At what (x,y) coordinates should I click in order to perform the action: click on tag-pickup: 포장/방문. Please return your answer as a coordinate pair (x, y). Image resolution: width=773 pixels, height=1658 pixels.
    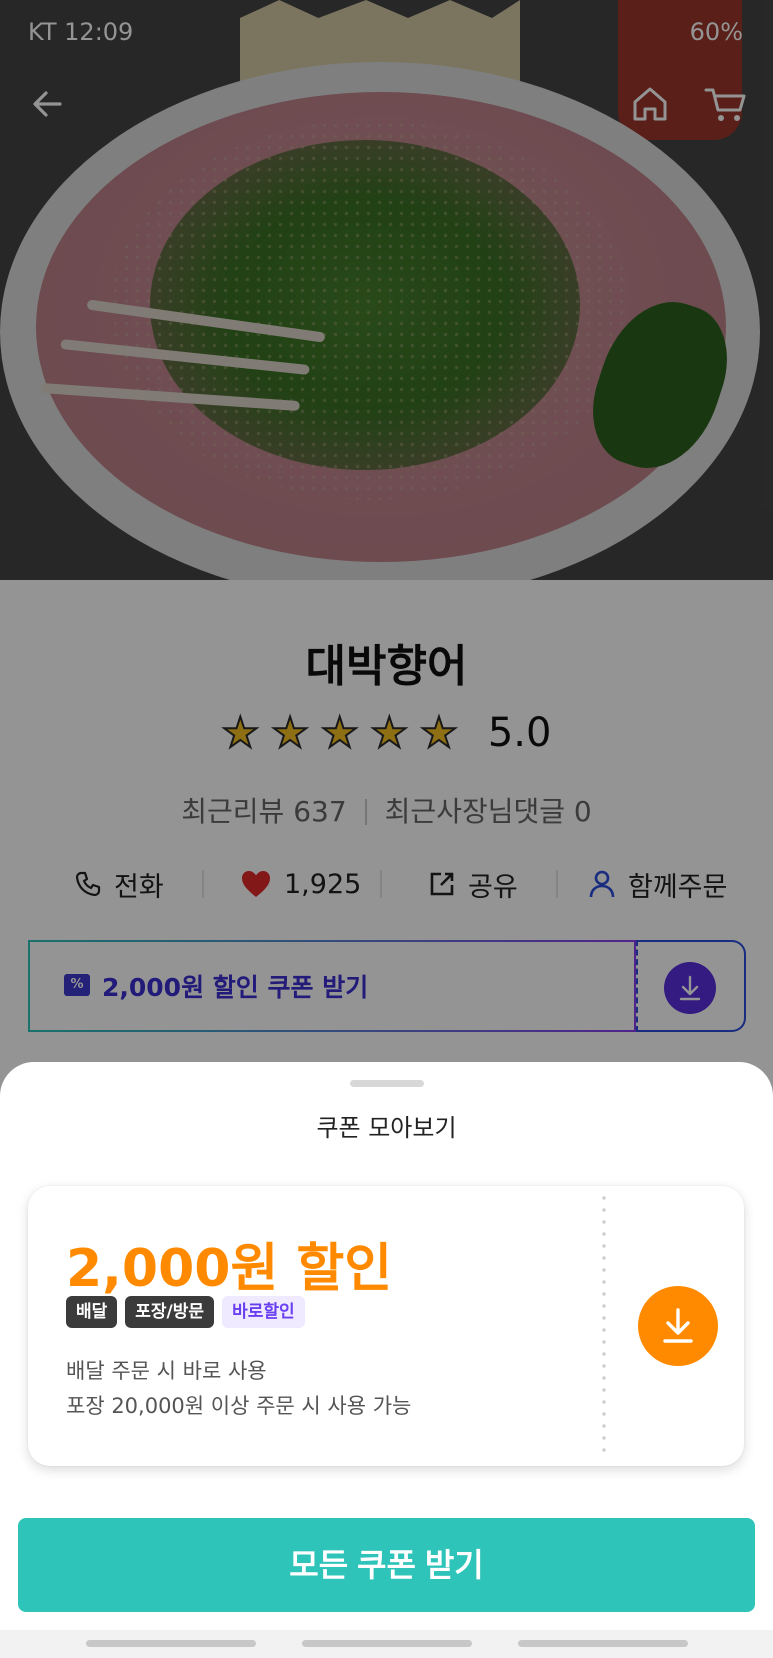
    Looking at the image, I should click on (170, 1312).